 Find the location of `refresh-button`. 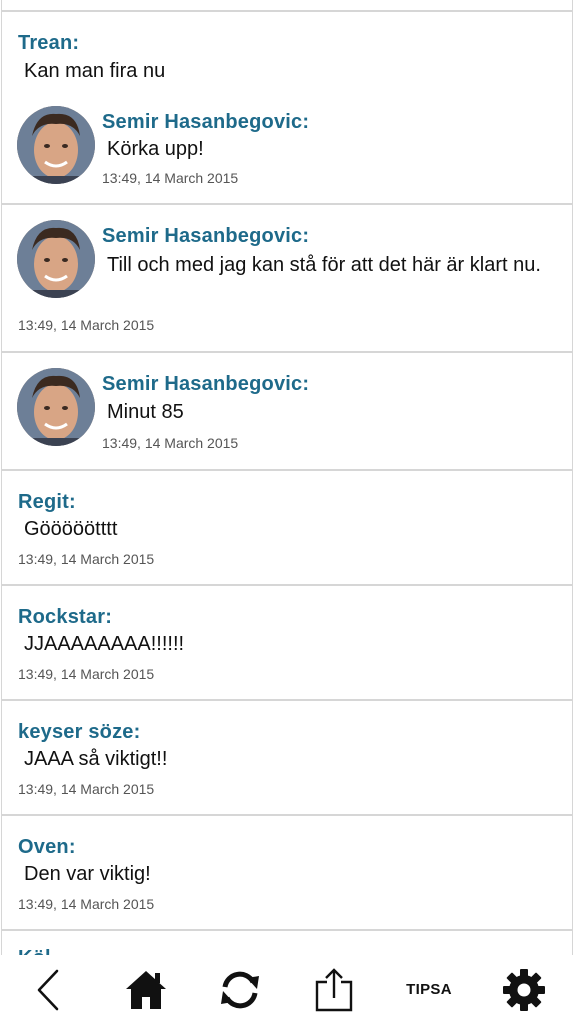

refresh-button is located at coordinates (240, 989).